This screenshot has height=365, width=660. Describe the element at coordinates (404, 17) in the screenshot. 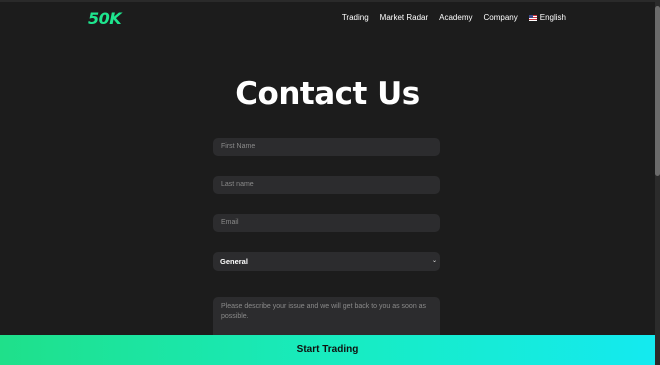

I see `nav-item-market-radar: Market Radar` at that location.